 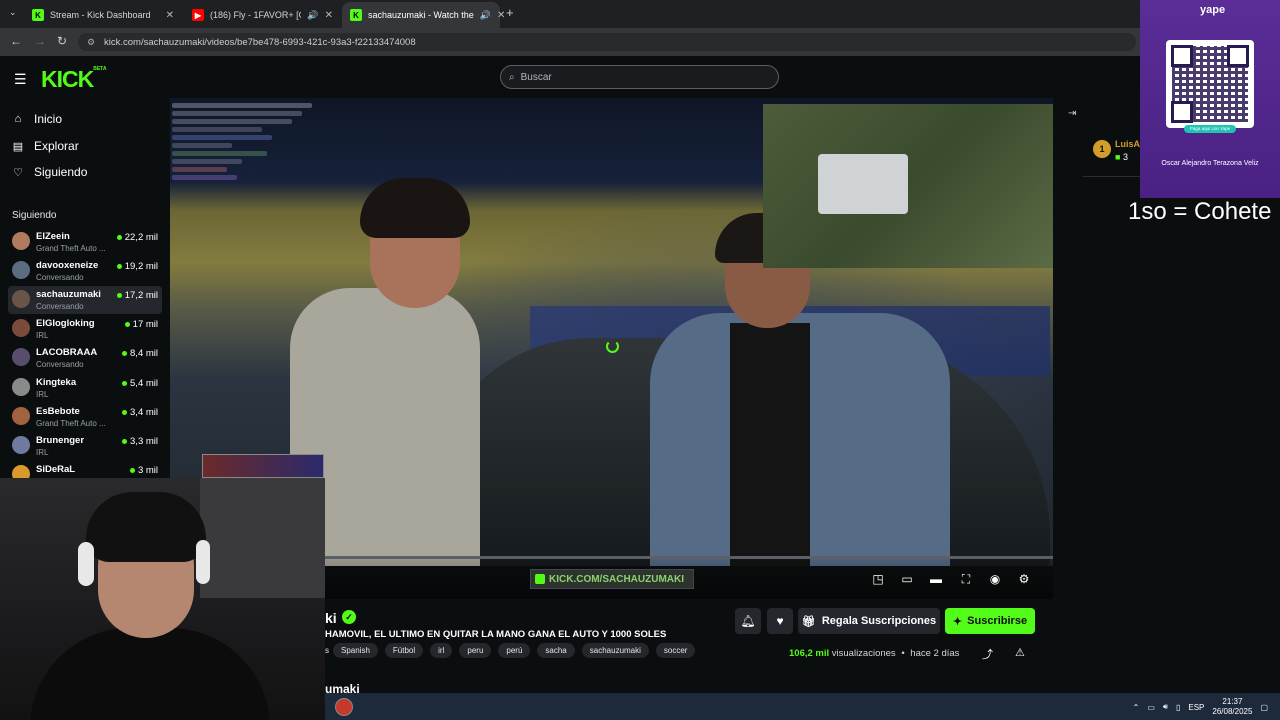 What do you see at coordinates (65, 323) in the screenshot?
I see `channel-name: ElGlogloking` at bounding box center [65, 323].